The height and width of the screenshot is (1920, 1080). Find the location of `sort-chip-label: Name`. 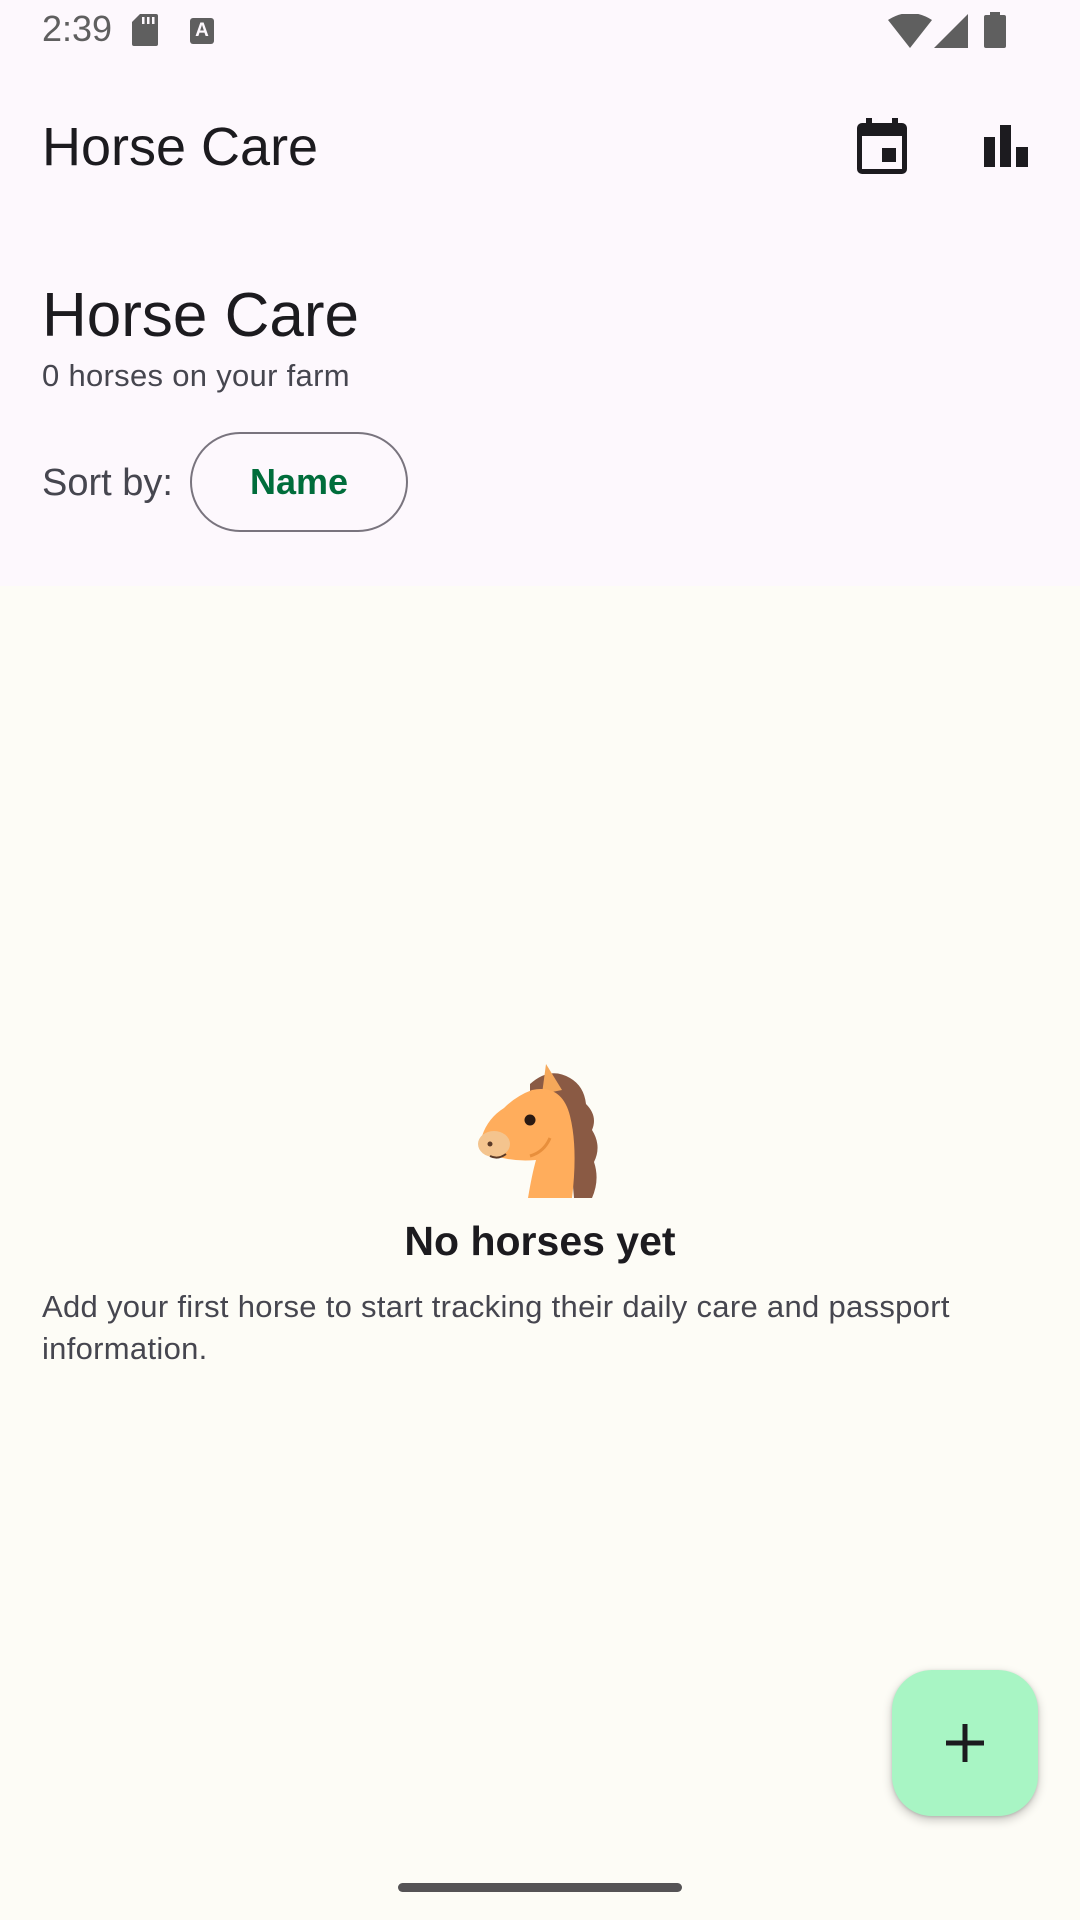

sort-chip-label: Name is located at coordinates (299, 481).